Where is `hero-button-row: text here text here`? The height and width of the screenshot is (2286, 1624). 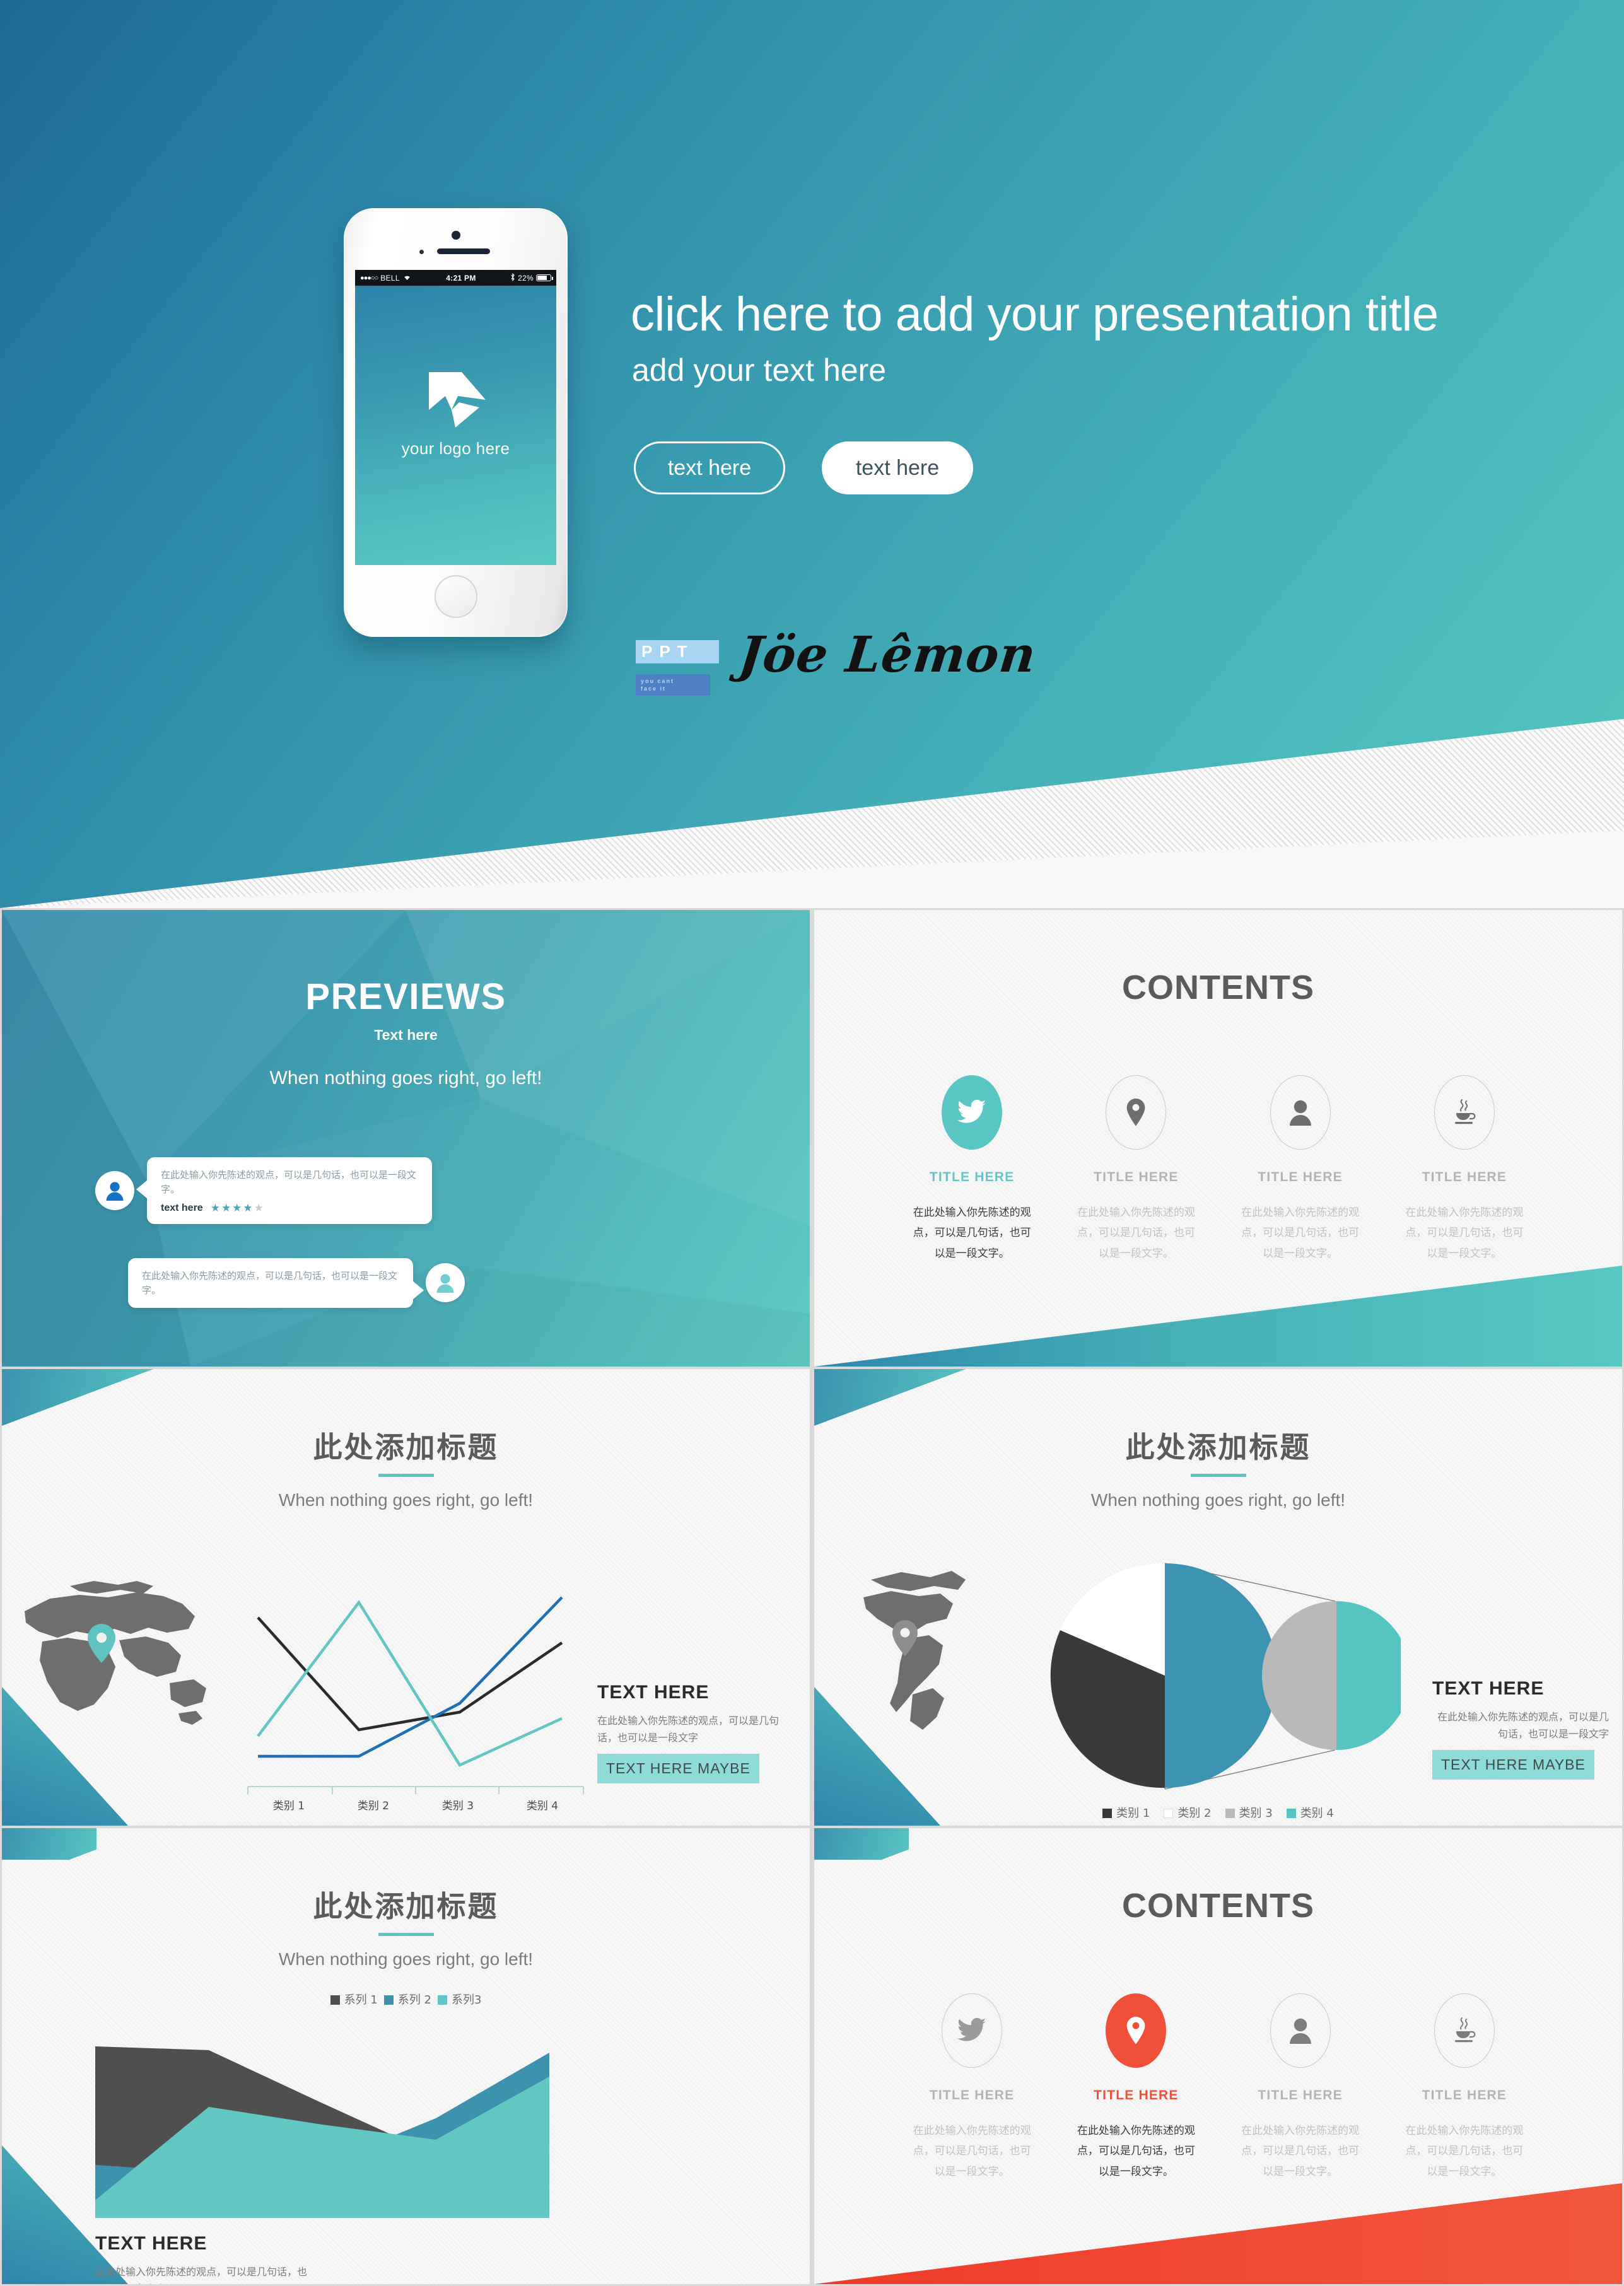 hero-button-row: text here text here is located at coordinates (803, 467).